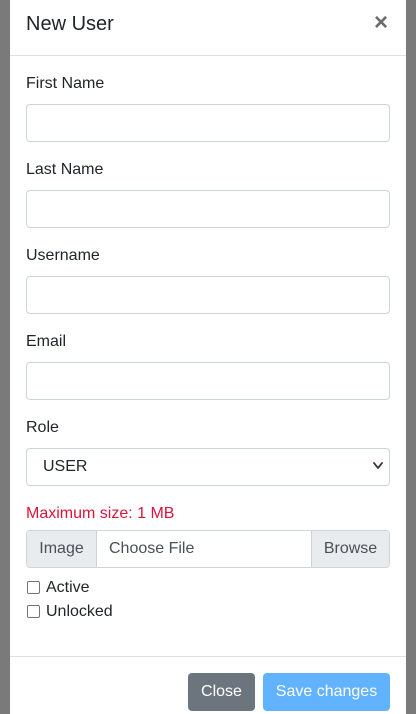 This screenshot has height=714, width=416. What do you see at coordinates (65, 83) in the screenshot?
I see `first-name-label: First Name` at bounding box center [65, 83].